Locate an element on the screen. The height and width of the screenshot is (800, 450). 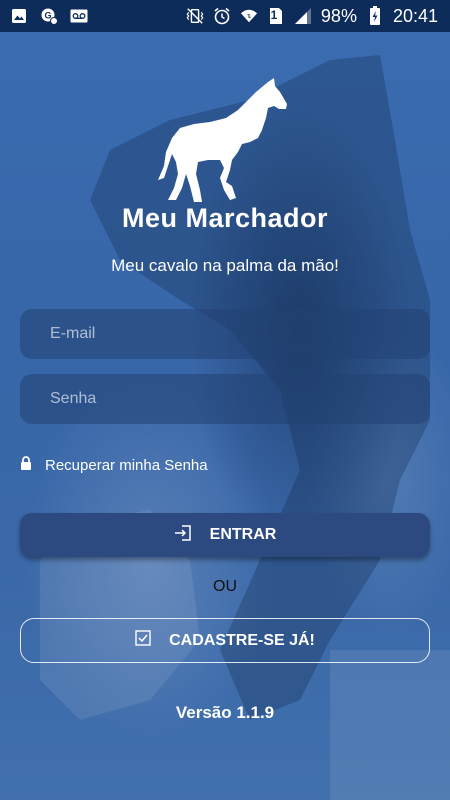
password-field is located at coordinates (225, 399).